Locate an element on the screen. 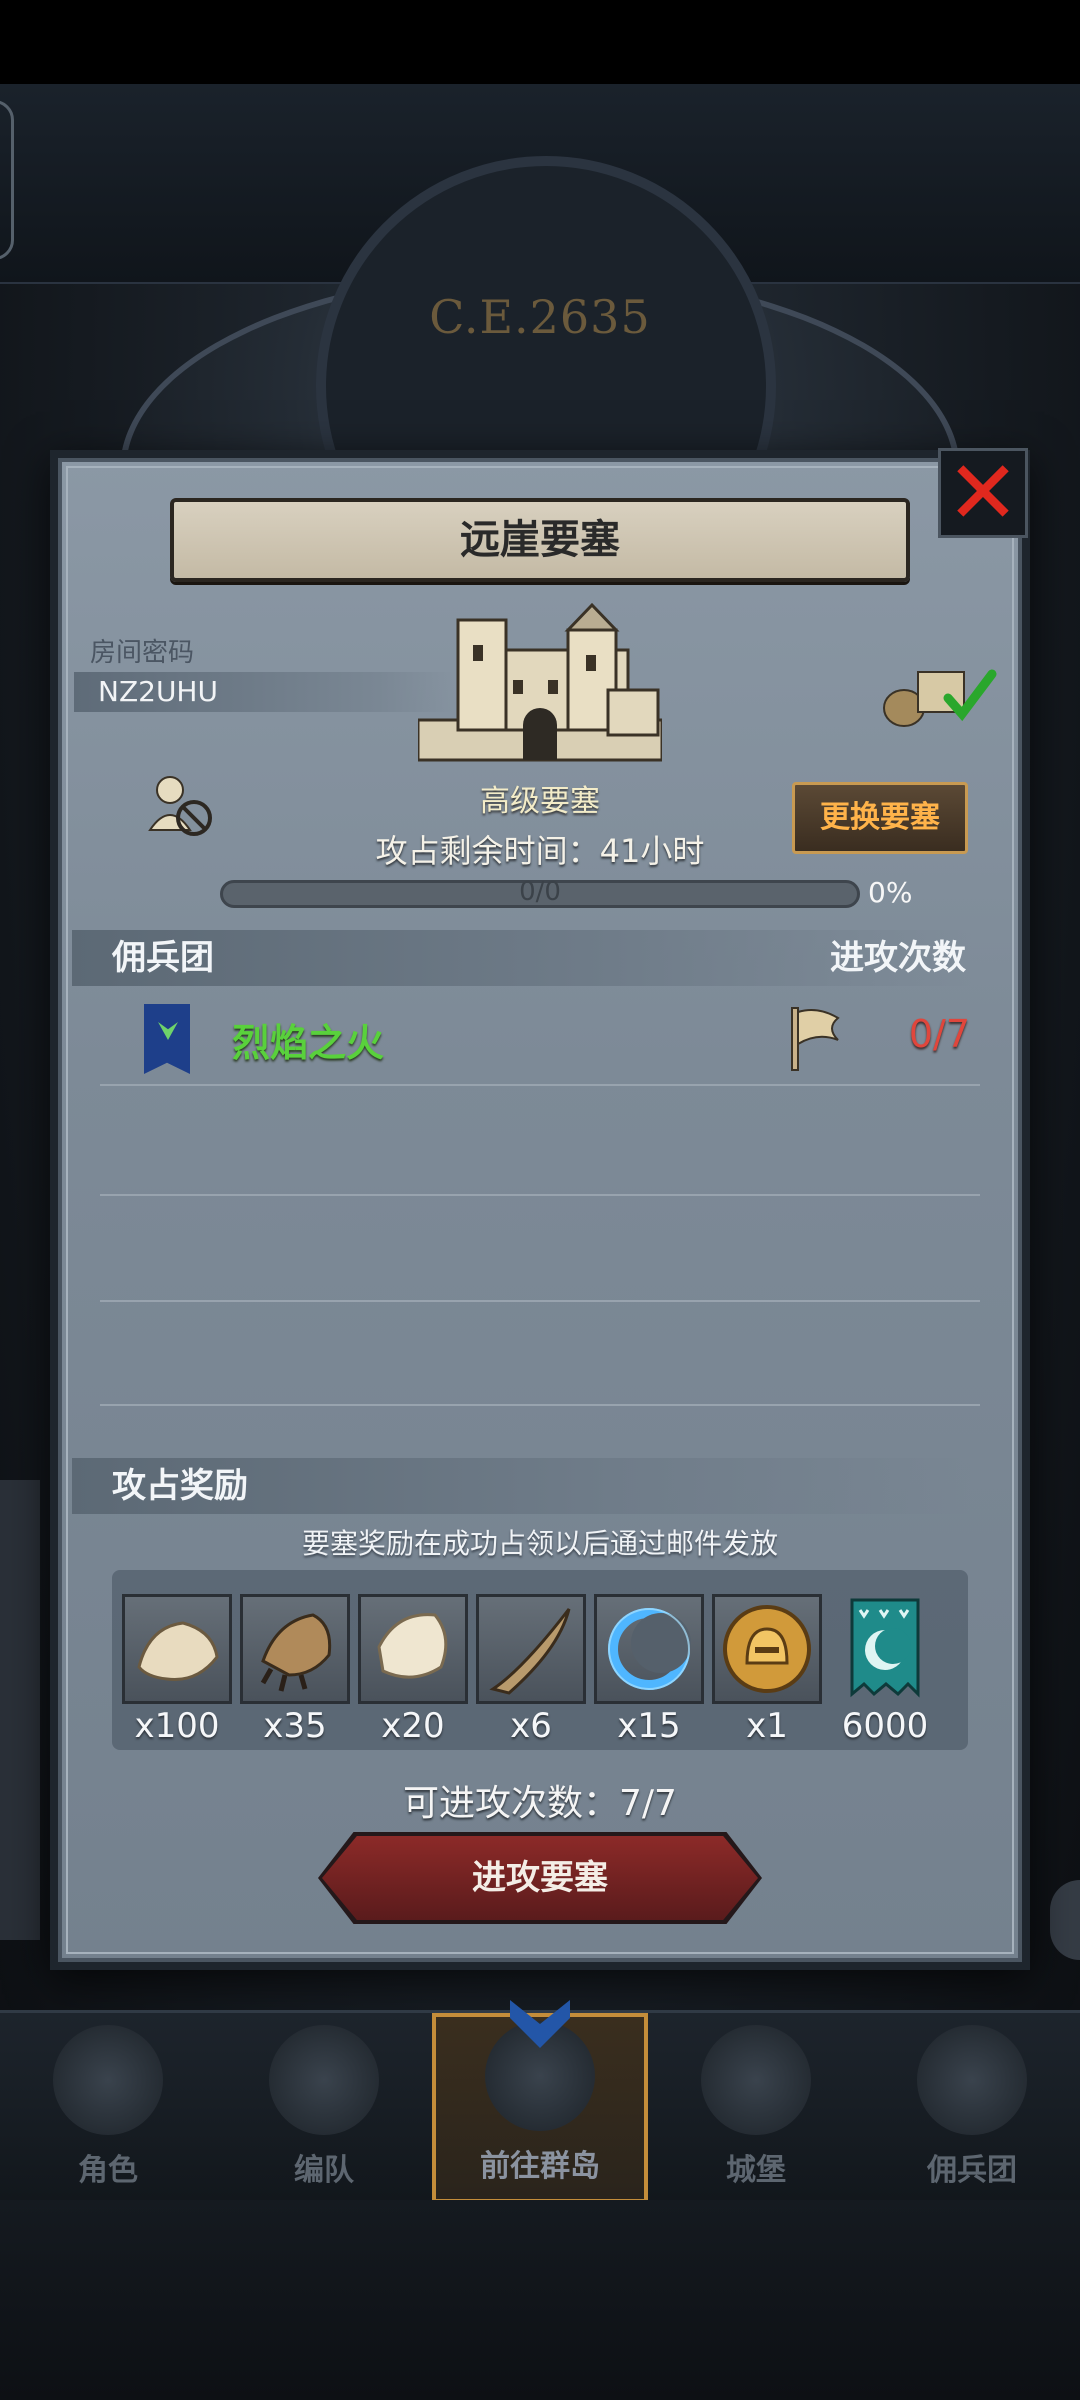  close-button: ✕ is located at coordinates (983, 493).